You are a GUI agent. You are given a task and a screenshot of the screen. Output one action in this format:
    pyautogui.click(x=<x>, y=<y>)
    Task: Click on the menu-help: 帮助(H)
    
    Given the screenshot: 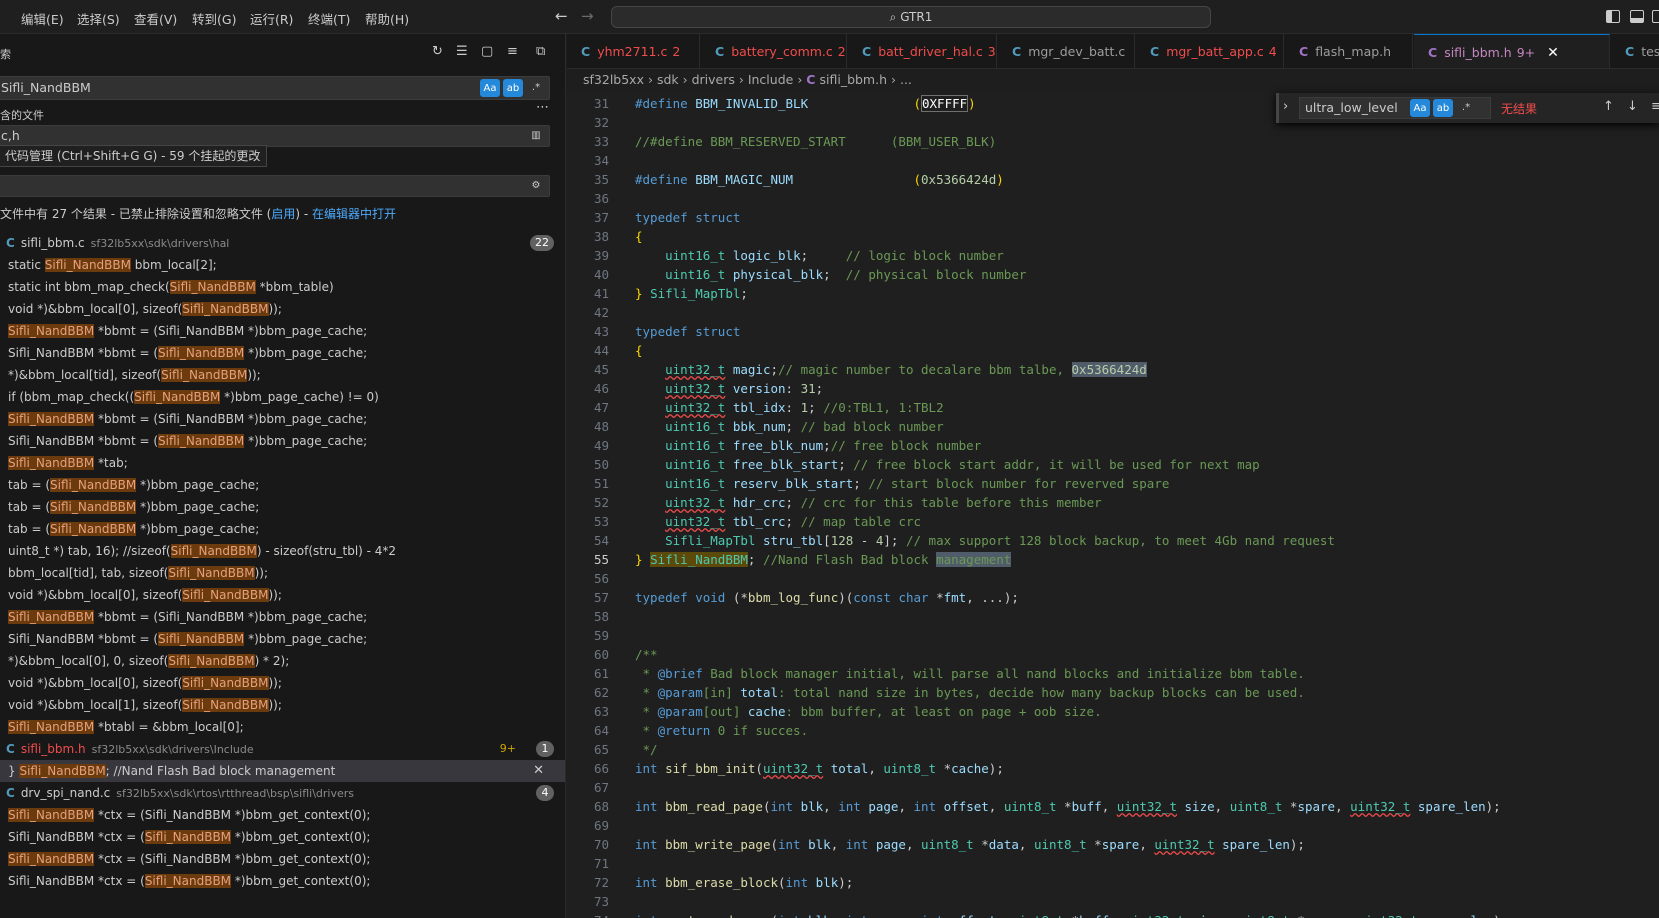 What is the action you would take?
    pyautogui.click(x=387, y=18)
    